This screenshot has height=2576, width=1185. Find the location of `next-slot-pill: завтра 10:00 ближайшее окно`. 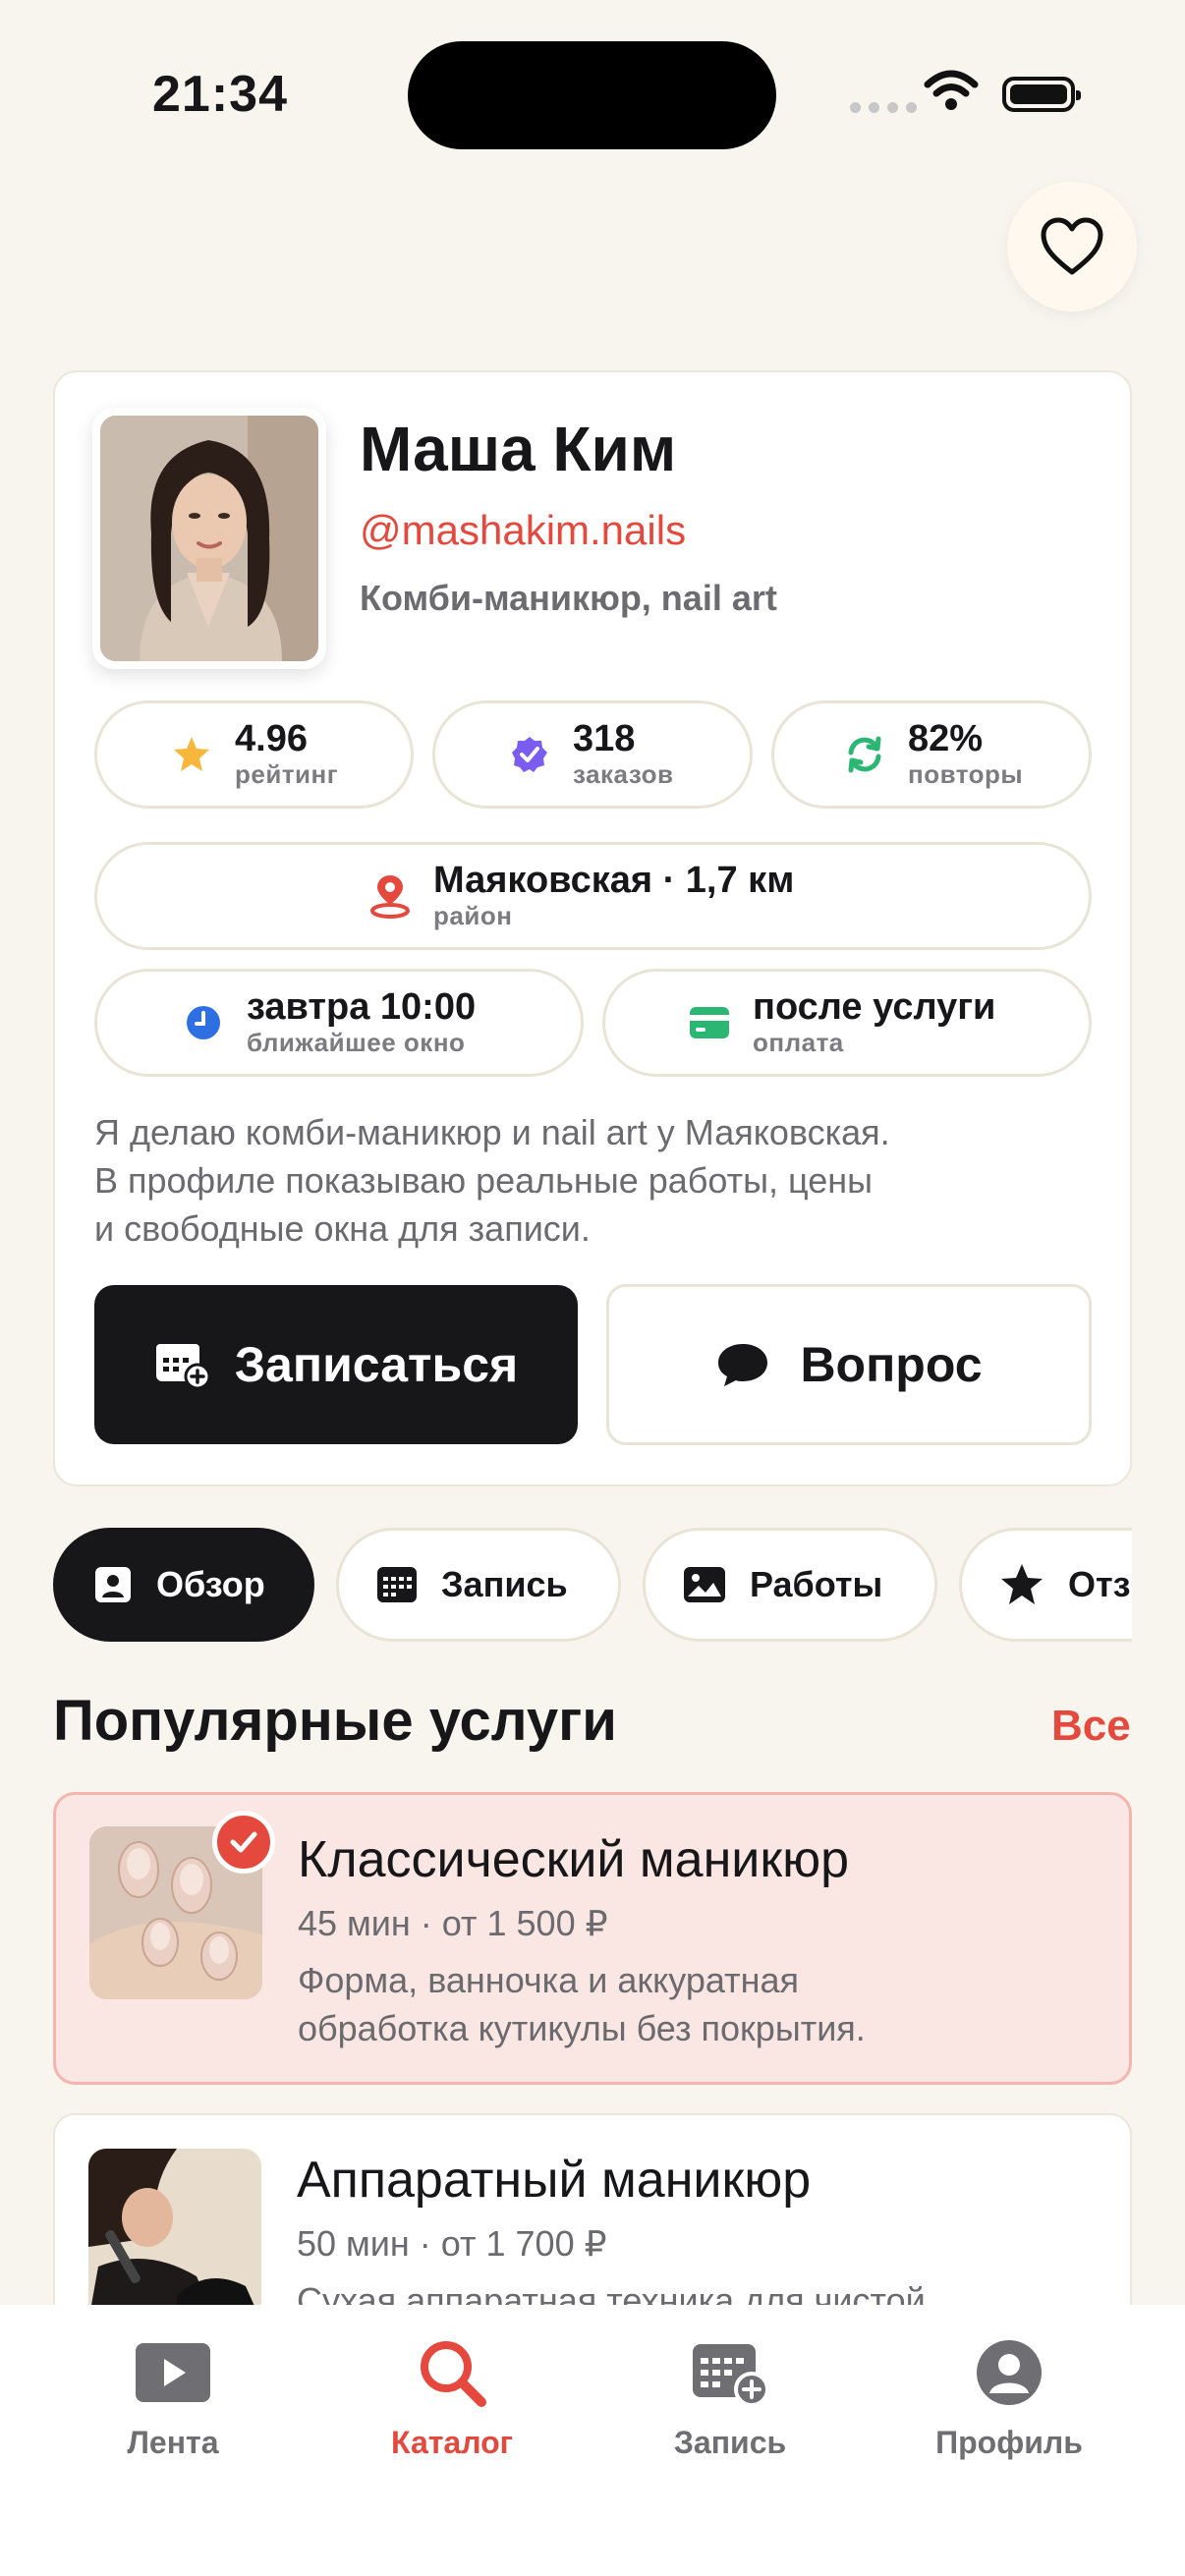

next-slot-pill: завтра 10:00 ближайшее окно is located at coordinates (339, 1023).